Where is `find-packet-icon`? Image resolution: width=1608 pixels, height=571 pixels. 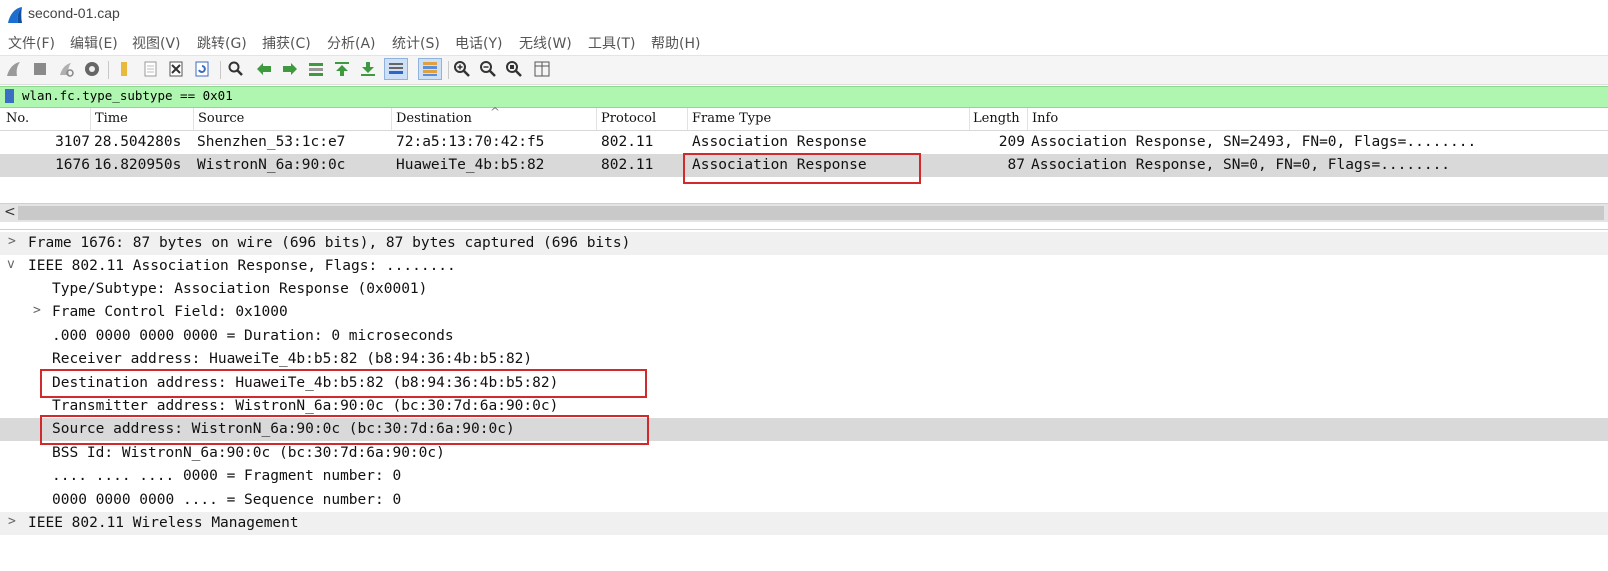
find-packet-icon is located at coordinates (236, 69).